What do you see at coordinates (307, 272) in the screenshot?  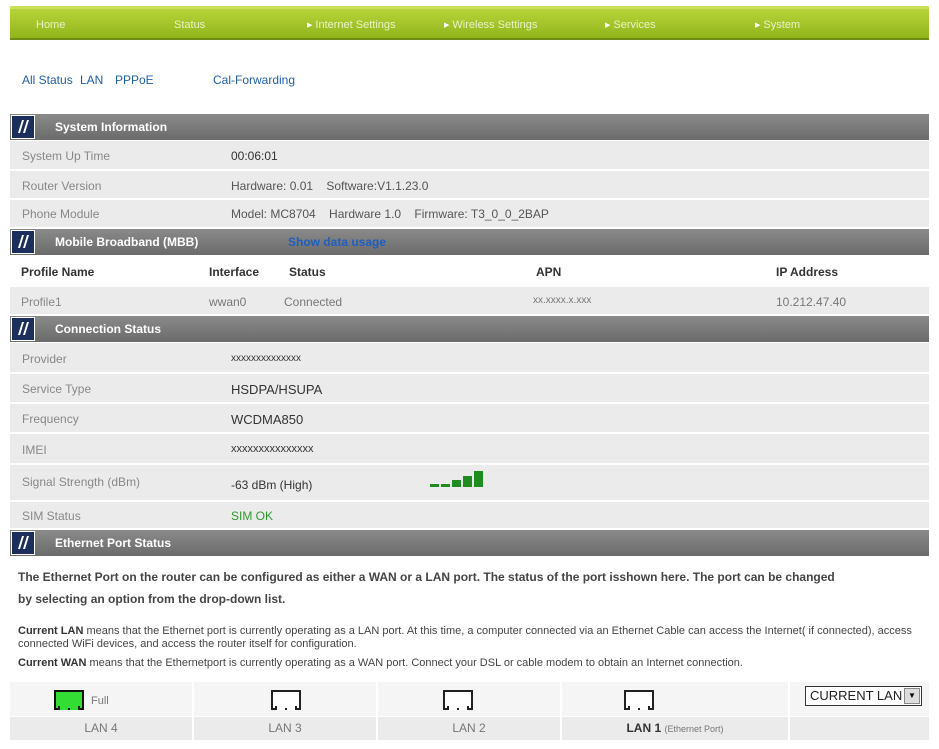 I see `col-status: Status` at bounding box center [307, 272].